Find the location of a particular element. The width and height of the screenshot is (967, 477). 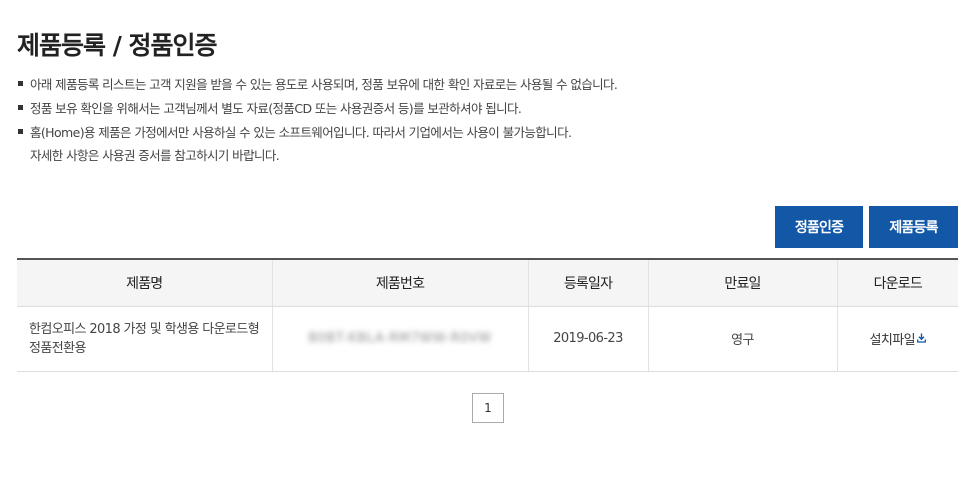

product-serial-blurred: B0BT-KBLA-RM7WW-R0VW is located at coordinates (400, 338).